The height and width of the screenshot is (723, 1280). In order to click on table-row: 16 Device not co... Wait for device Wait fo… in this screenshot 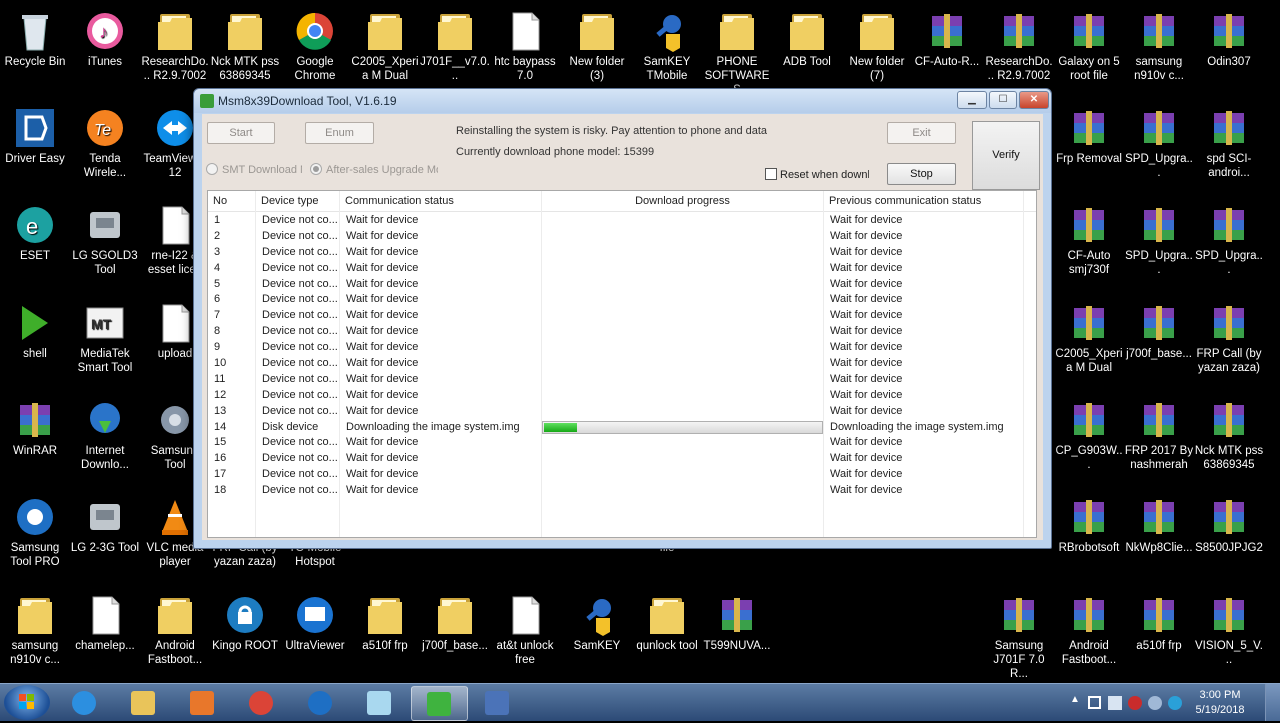, I will do `click(622, 458)`.